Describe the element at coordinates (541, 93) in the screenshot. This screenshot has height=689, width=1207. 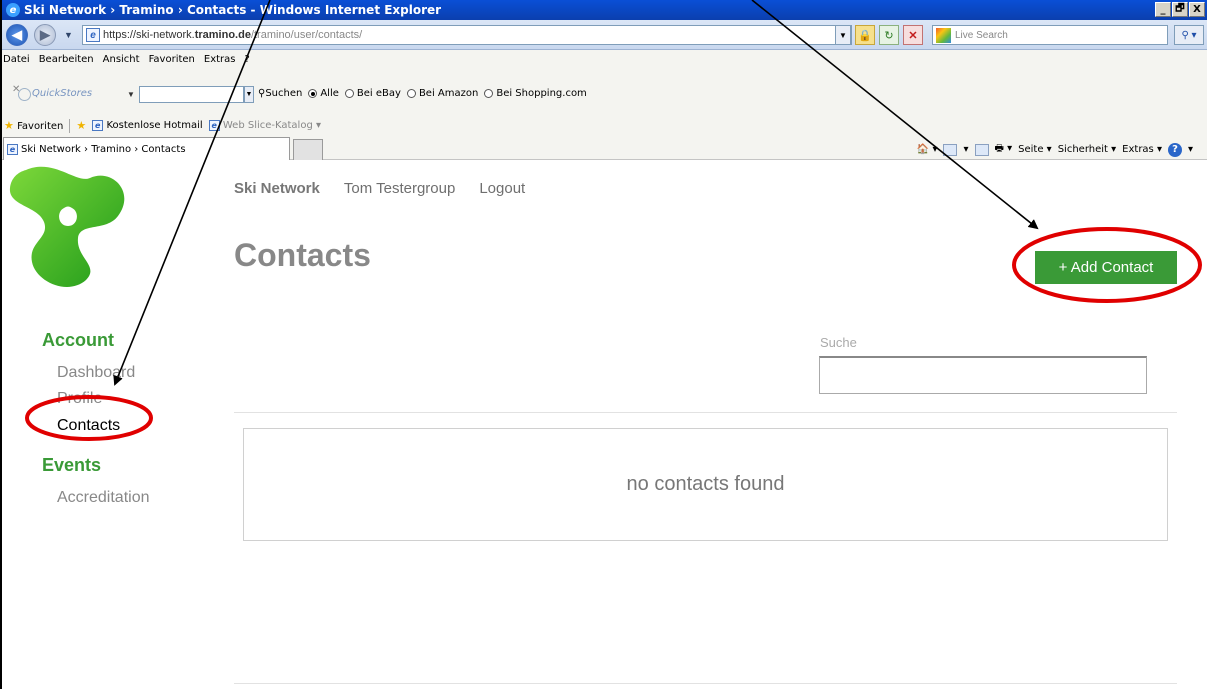
I see `radio-shopping-label: Bei Shopping.com` at that location.